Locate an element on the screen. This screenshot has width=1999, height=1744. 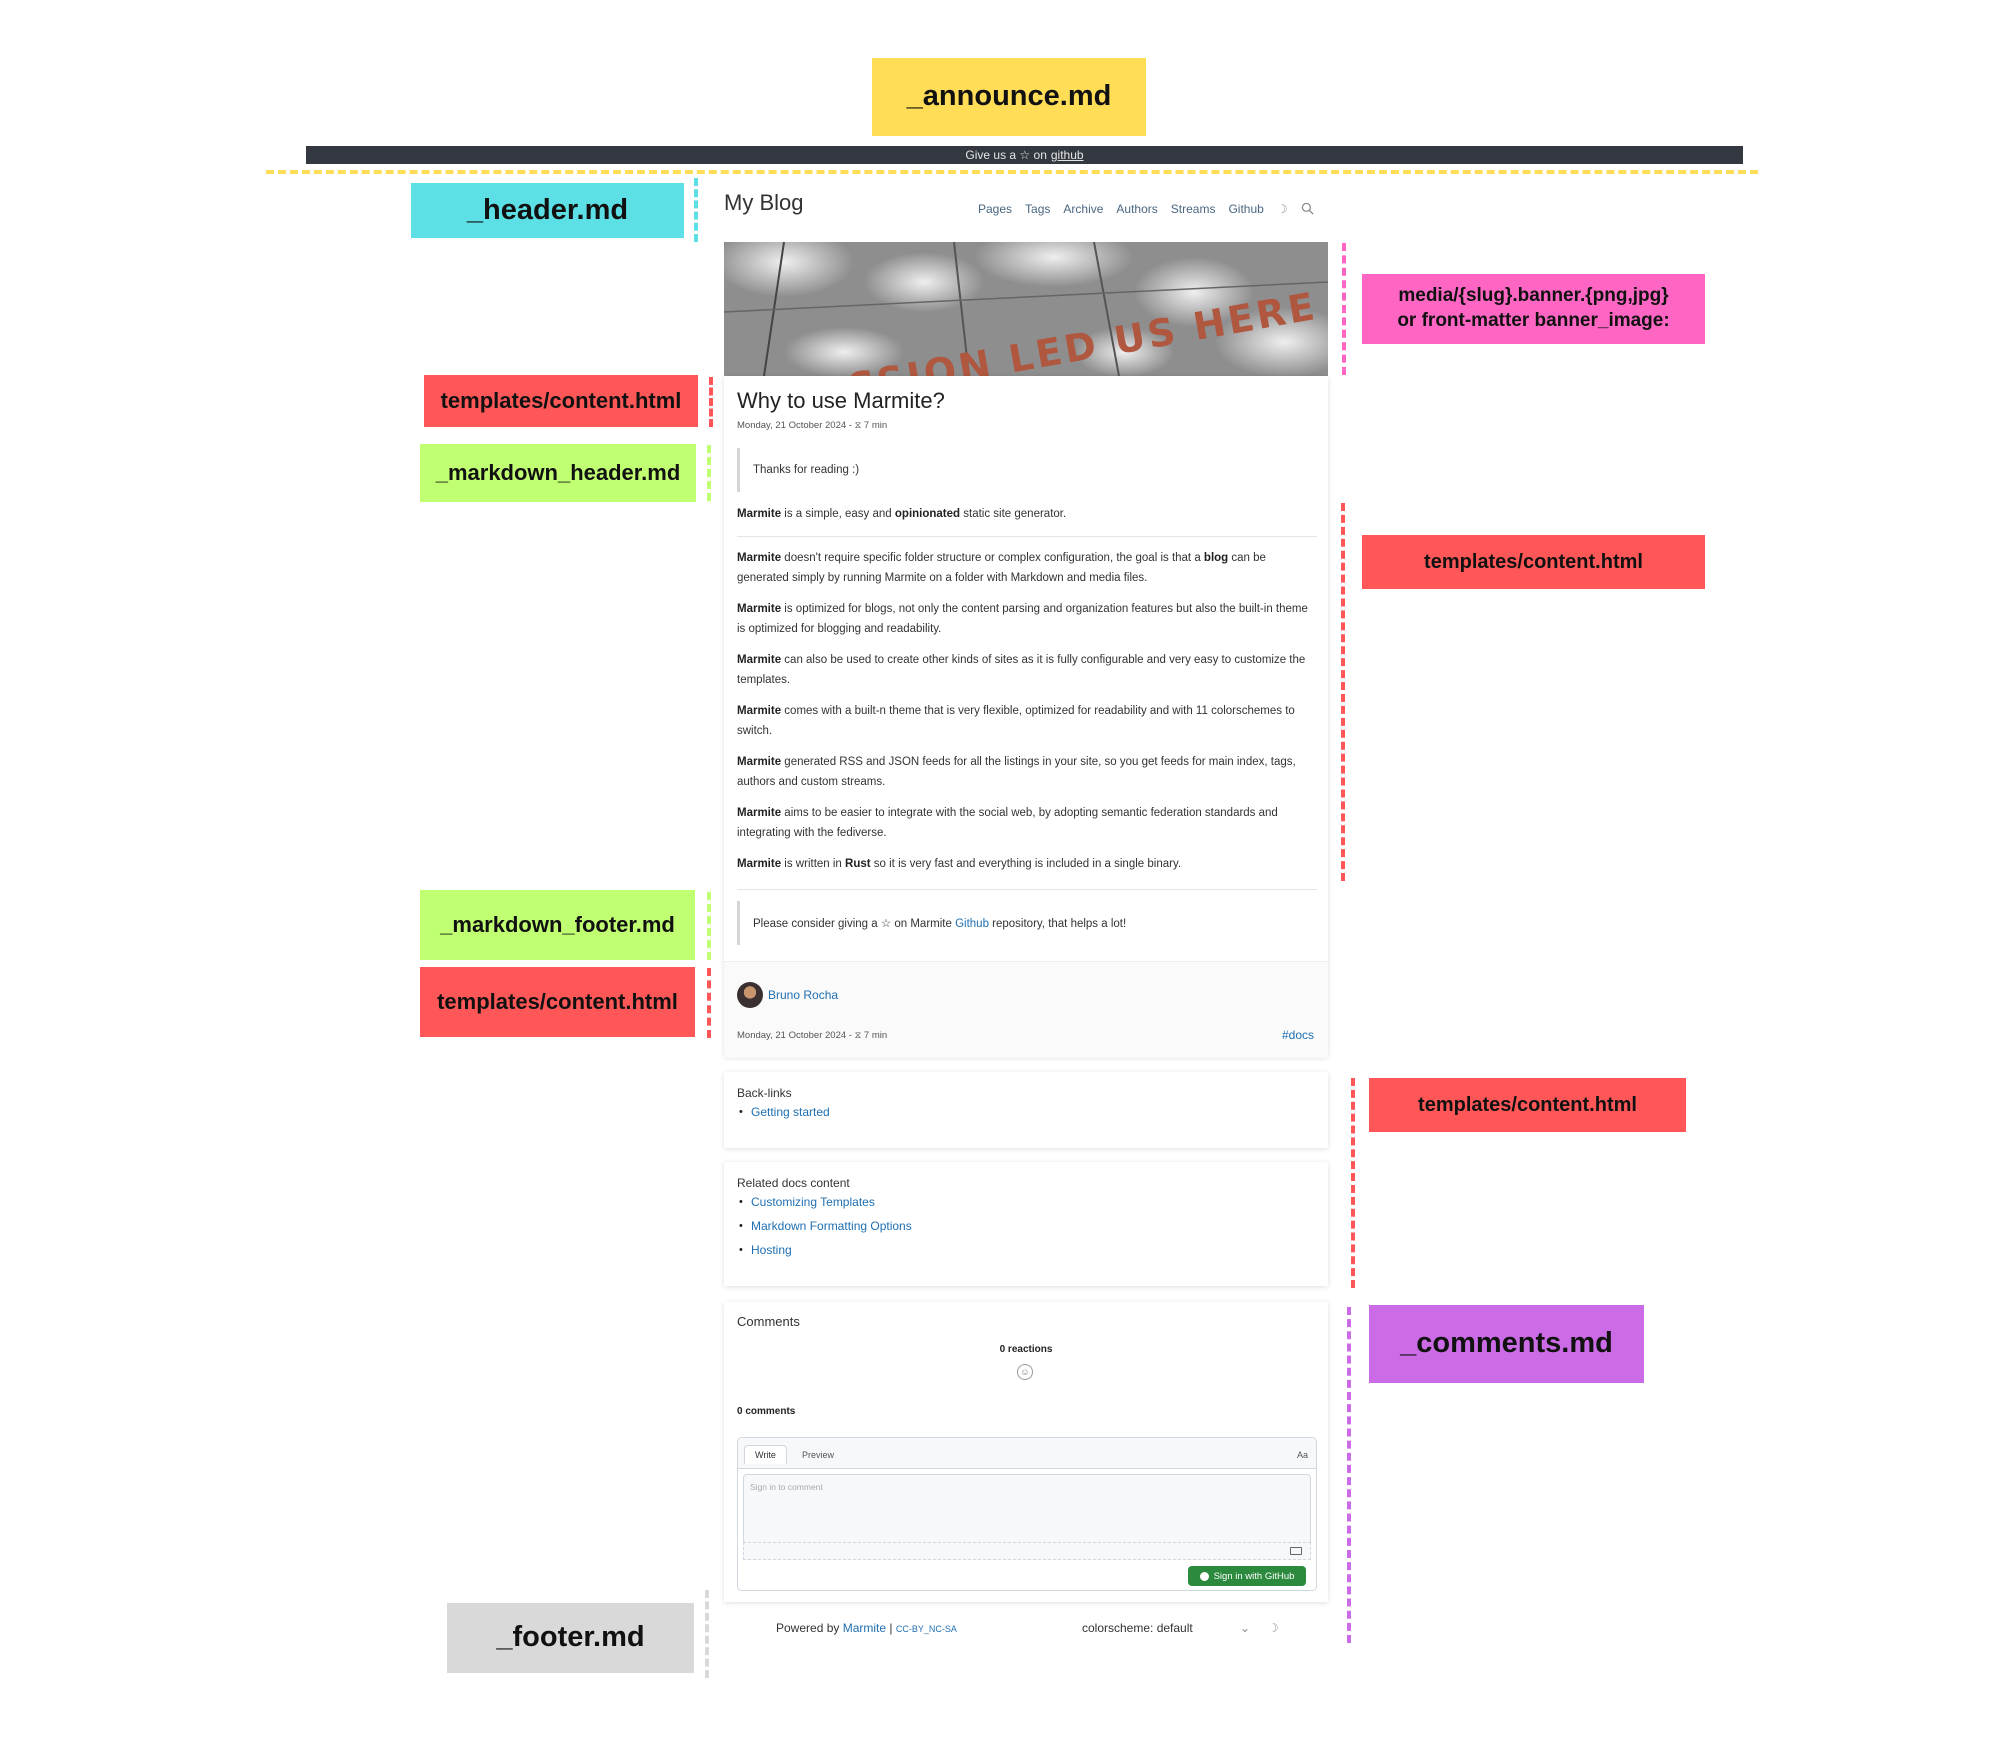
colorscheme-chevron-icon: ⌄ is located at coordinates (1245, 1628).